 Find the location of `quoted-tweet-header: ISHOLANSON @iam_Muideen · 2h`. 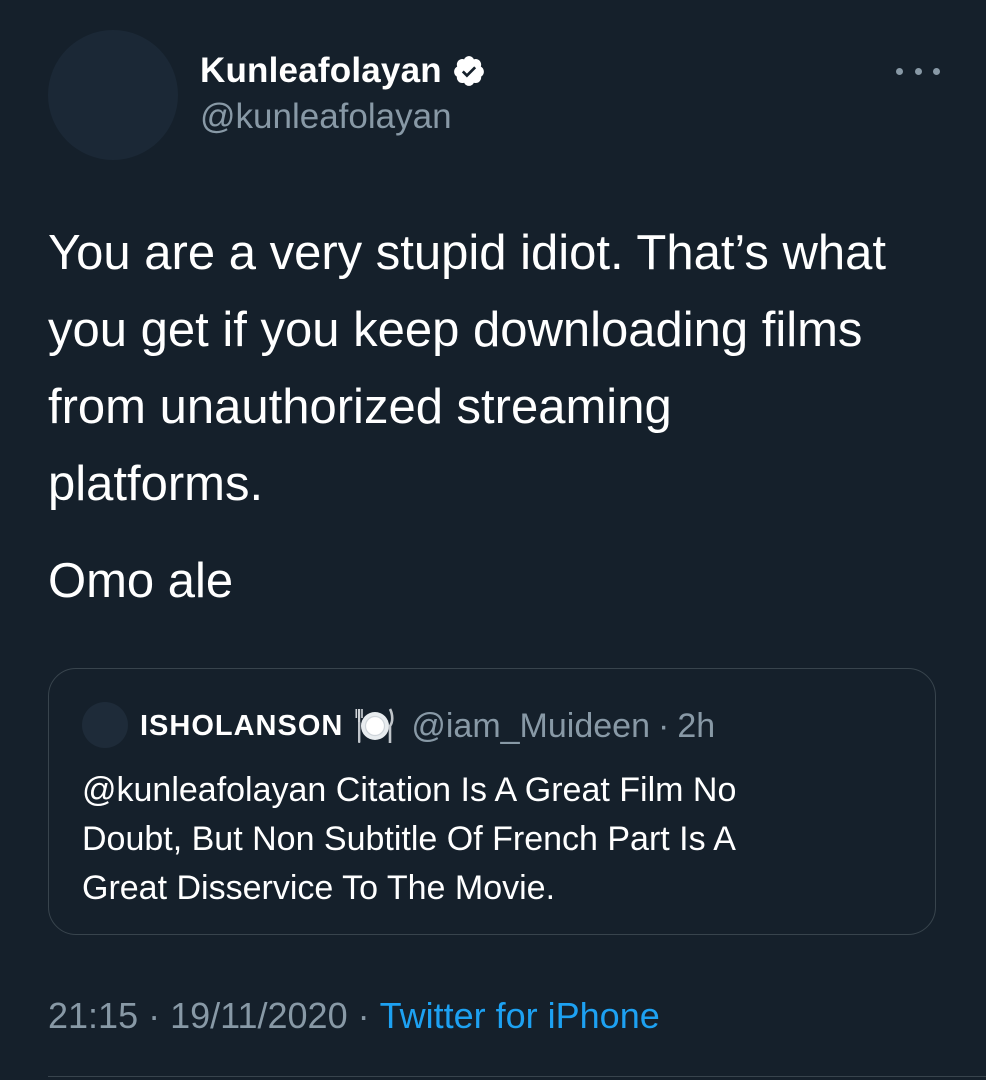

quoted-tweet-header: ISHOLANSON @iam_Muideen · 2h is located at coordinates (427, 726).